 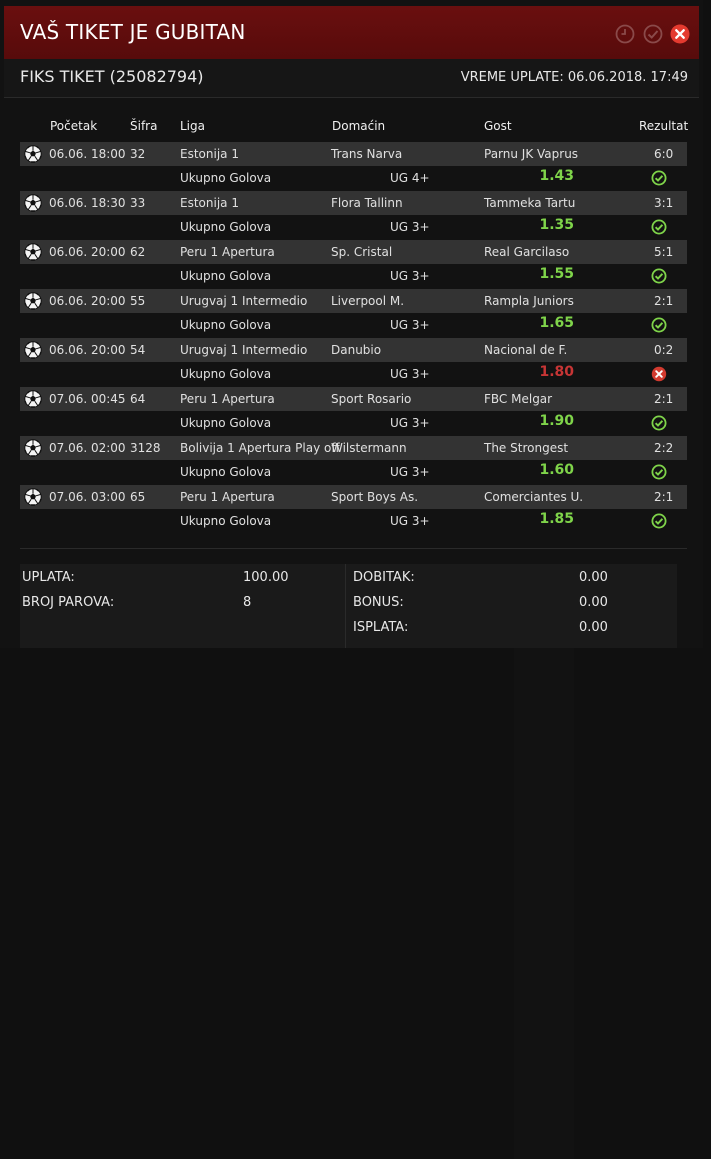 I want to click on match-league: Bolivija 1 Apertura Play off, so click(x=260, y=448).